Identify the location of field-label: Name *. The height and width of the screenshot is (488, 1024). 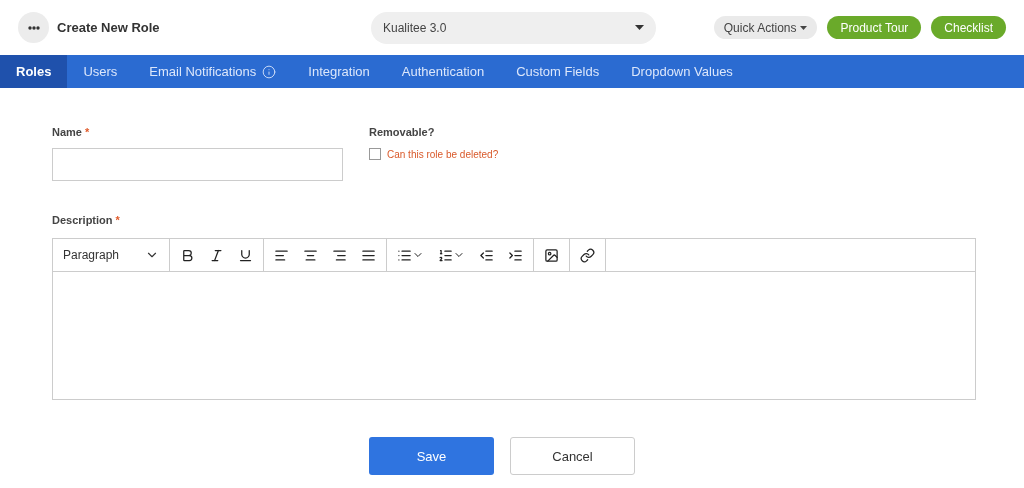
(71, 132).